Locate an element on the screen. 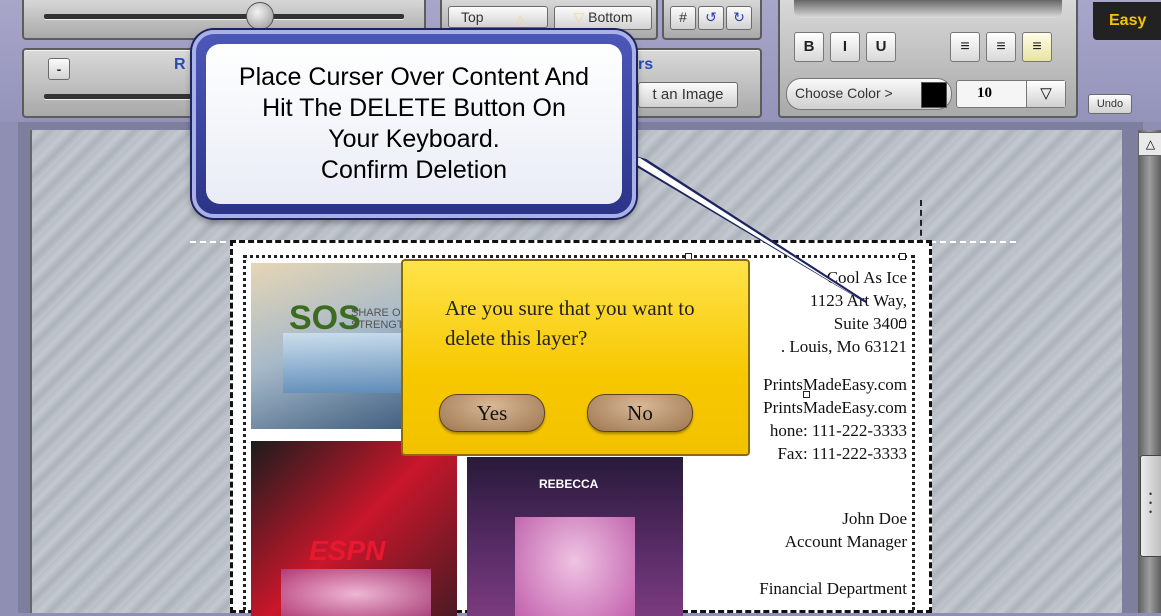 This screenshot has width=1161, height=616. espn-text: ESPN is located at coordinates (347, 550).